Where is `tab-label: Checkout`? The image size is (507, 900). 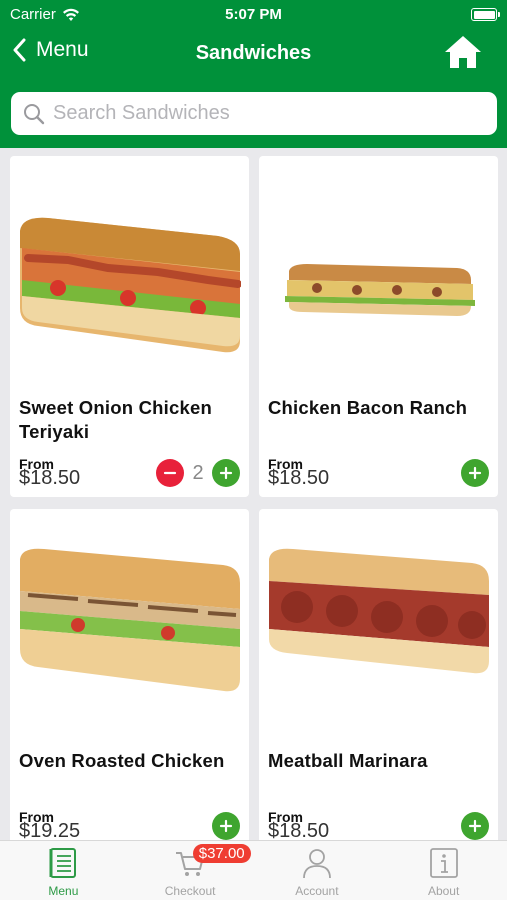 tab-label: Checkout is located at coordinates (190, 891).